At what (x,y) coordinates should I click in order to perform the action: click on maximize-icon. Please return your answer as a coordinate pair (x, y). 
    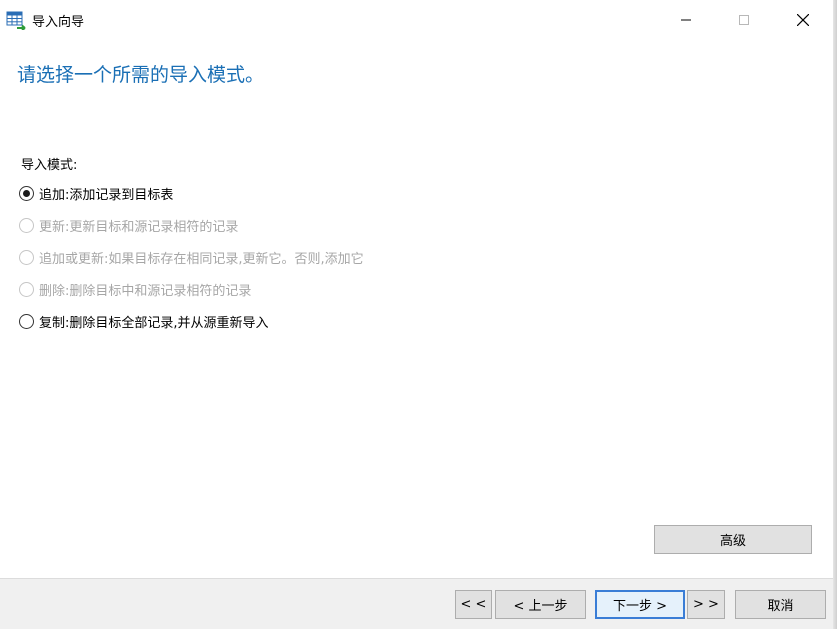
    Looking at the image, I should click on (744, 20).